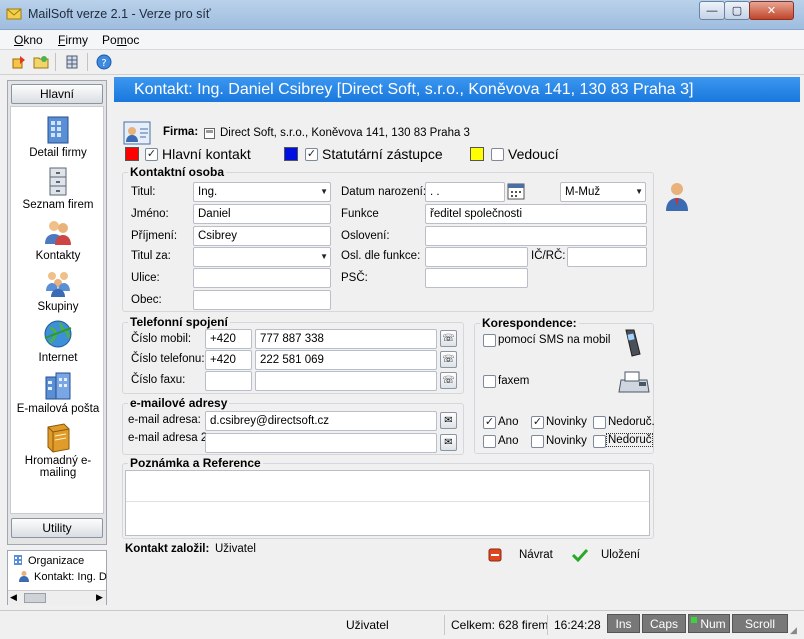  Describe the element at coordinates (346, 381) in the screenshot. I see `fax-field` at that location.